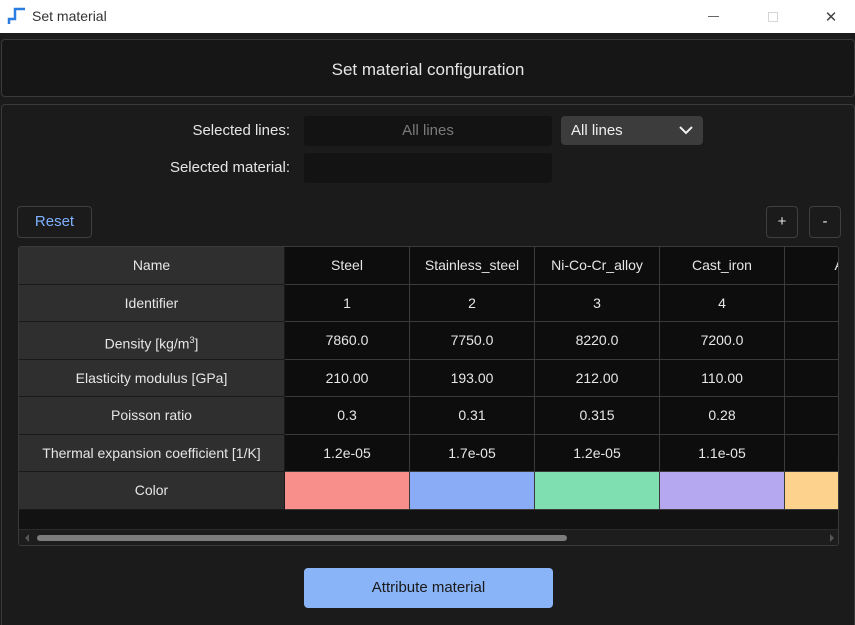  I want to click on table-cell: 8220.0, so click(597, 341).